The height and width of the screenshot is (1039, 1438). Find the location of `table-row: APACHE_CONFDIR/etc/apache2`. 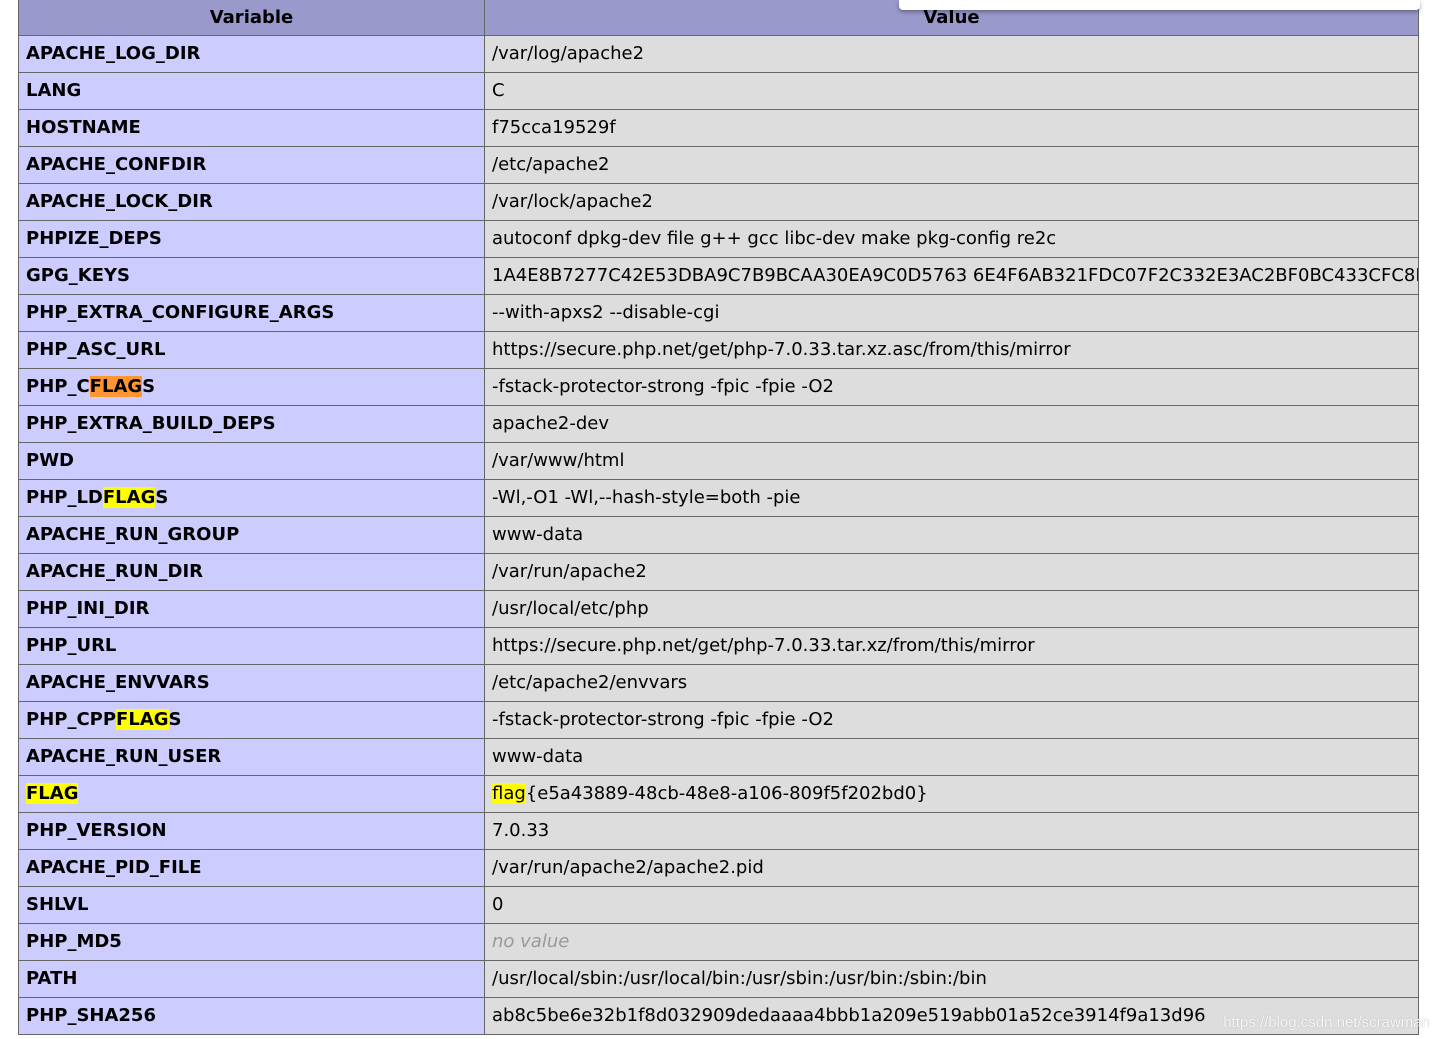

table-row: APACHE_CONFDIR/etc/apache2 is located at coordinates (718, 164).